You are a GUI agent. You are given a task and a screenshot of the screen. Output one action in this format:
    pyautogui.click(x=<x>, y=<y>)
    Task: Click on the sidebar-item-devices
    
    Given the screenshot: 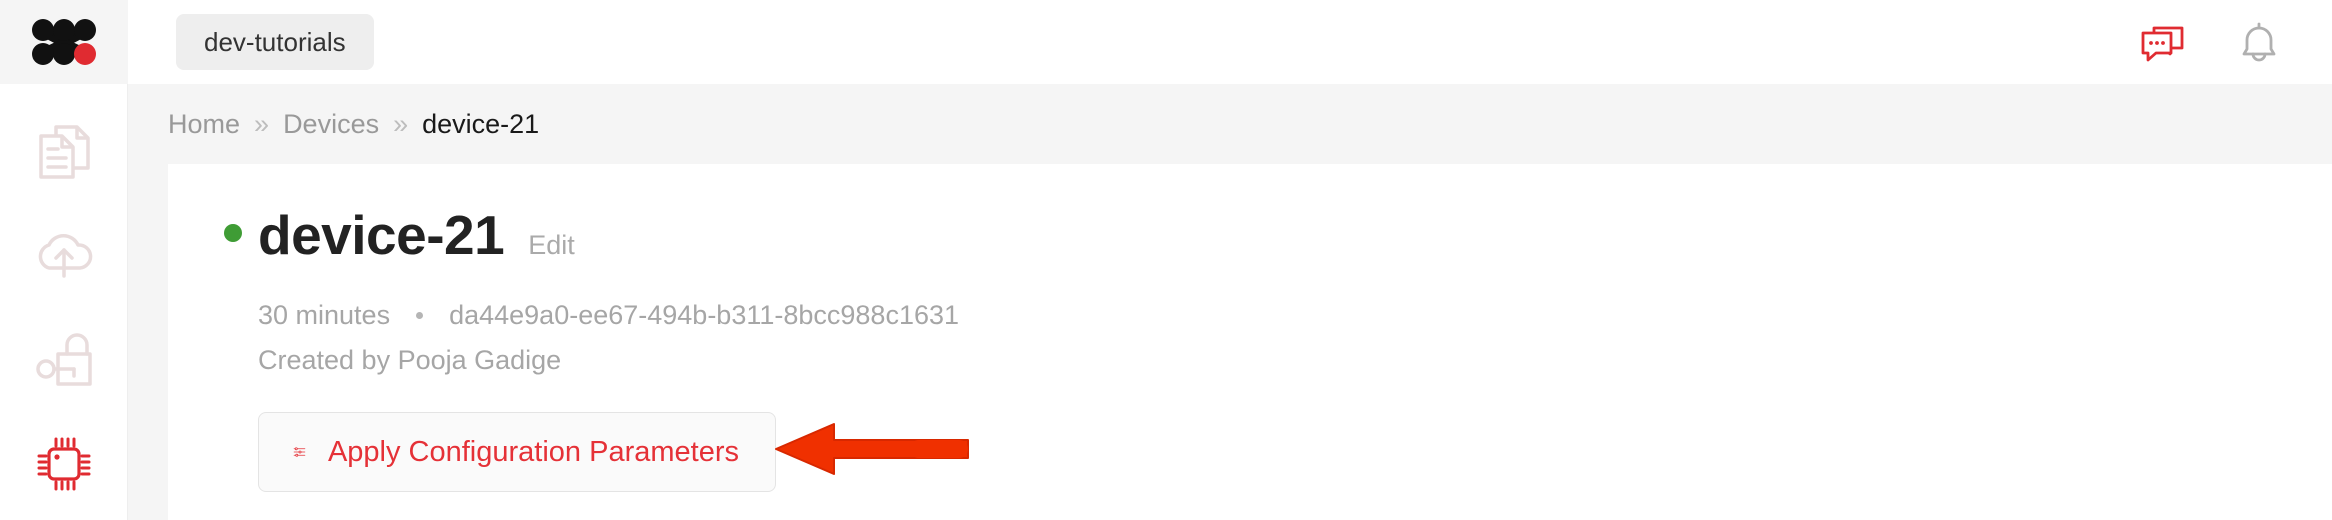 What is the action you would take?
    pyautogui.click(x=64, y=464)
    